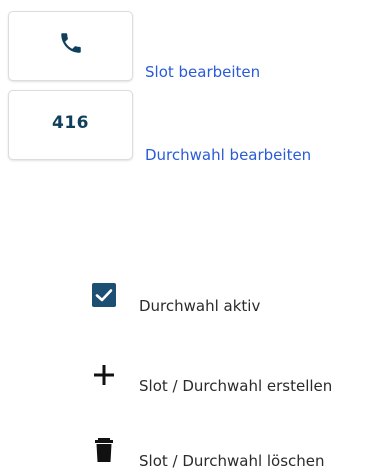 Image resolution: width=390 pixels, height=475 pixels. I want to click on checkbox-checked-icon, so click(104, 295).